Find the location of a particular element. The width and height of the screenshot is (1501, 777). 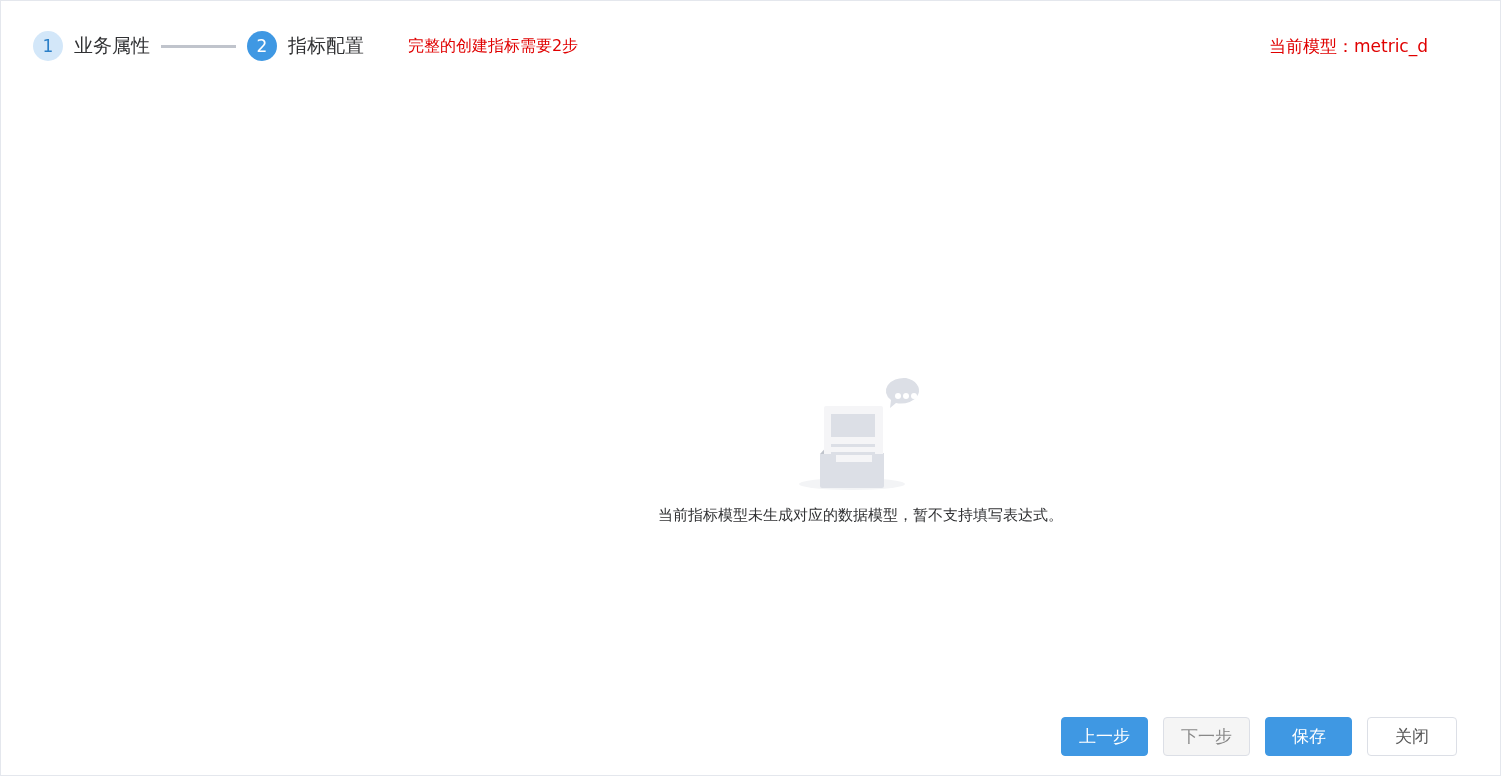

footer-button: 上一步 is located at coordinates (1104, 736).